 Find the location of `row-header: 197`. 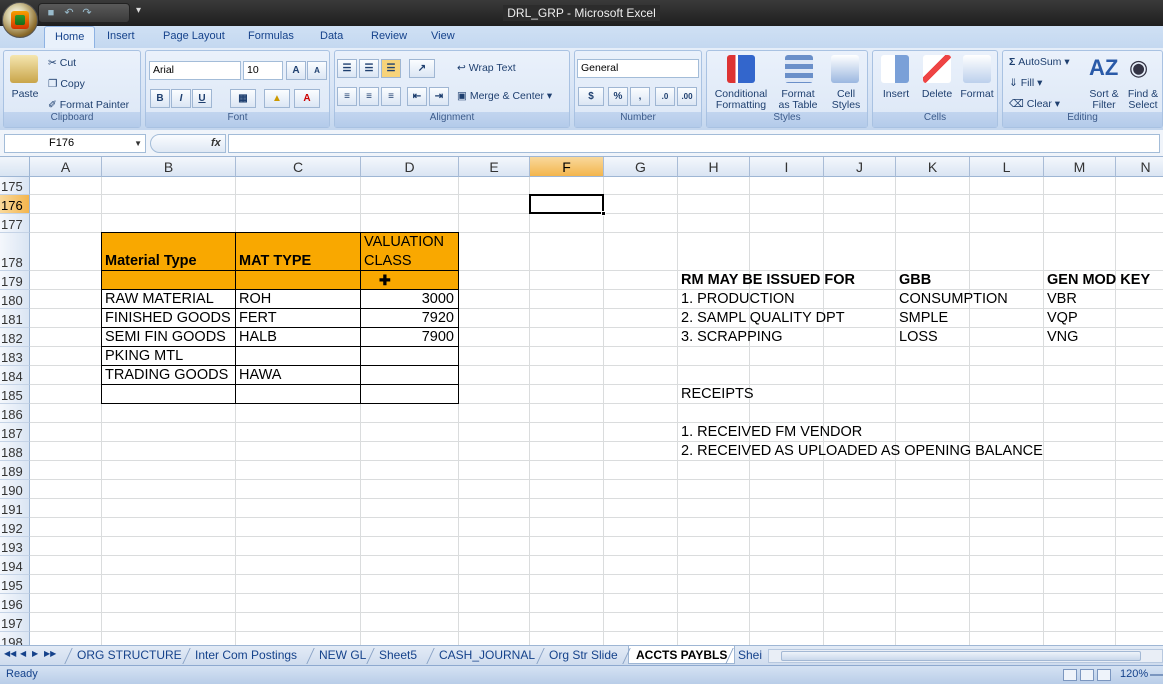

row-header: 197 is located at coordinates (15, 622).